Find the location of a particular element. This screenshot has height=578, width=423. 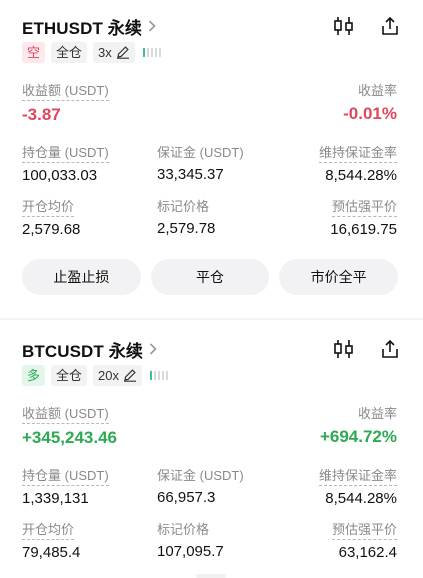

pnl-value: -3.87 is located at coordinates (41, 114).